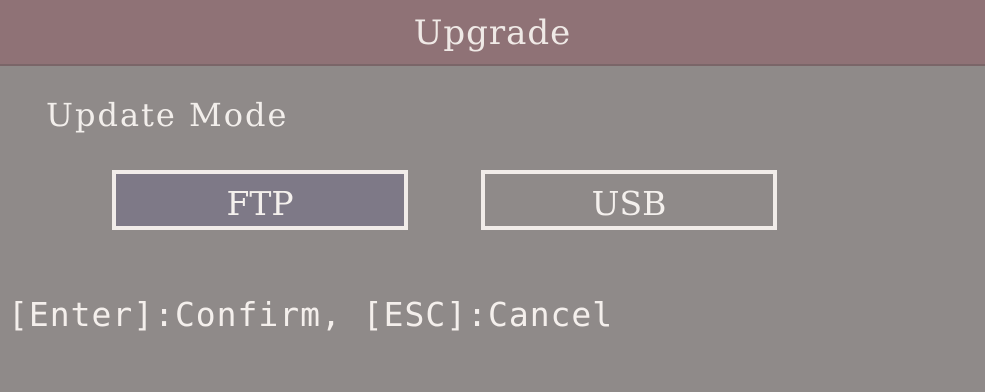 The width and height of the screenshot is (985, 392). Describe the element at coordinates (311, 314) in the screenshot. I see `keyboard-hint: [Enter]:Confirm, [ESC]:Cancel` at that location.